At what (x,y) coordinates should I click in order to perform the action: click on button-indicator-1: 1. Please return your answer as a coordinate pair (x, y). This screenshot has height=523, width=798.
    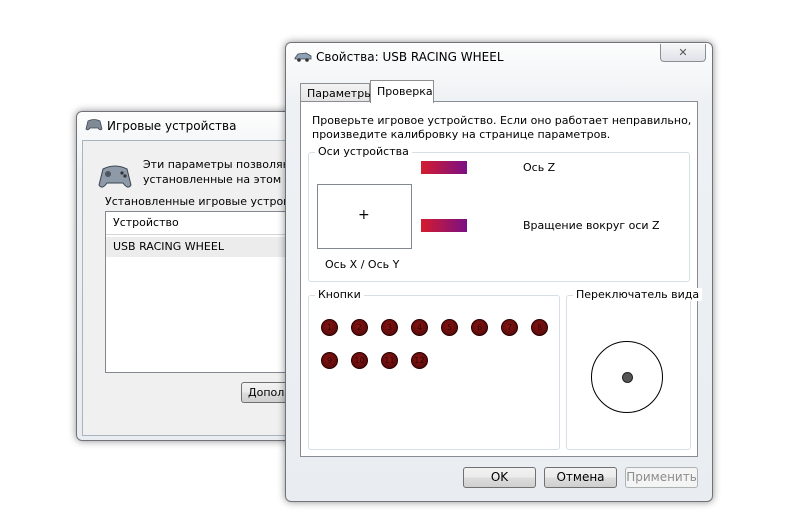
    Looking at the image, I should click on (329, 327).